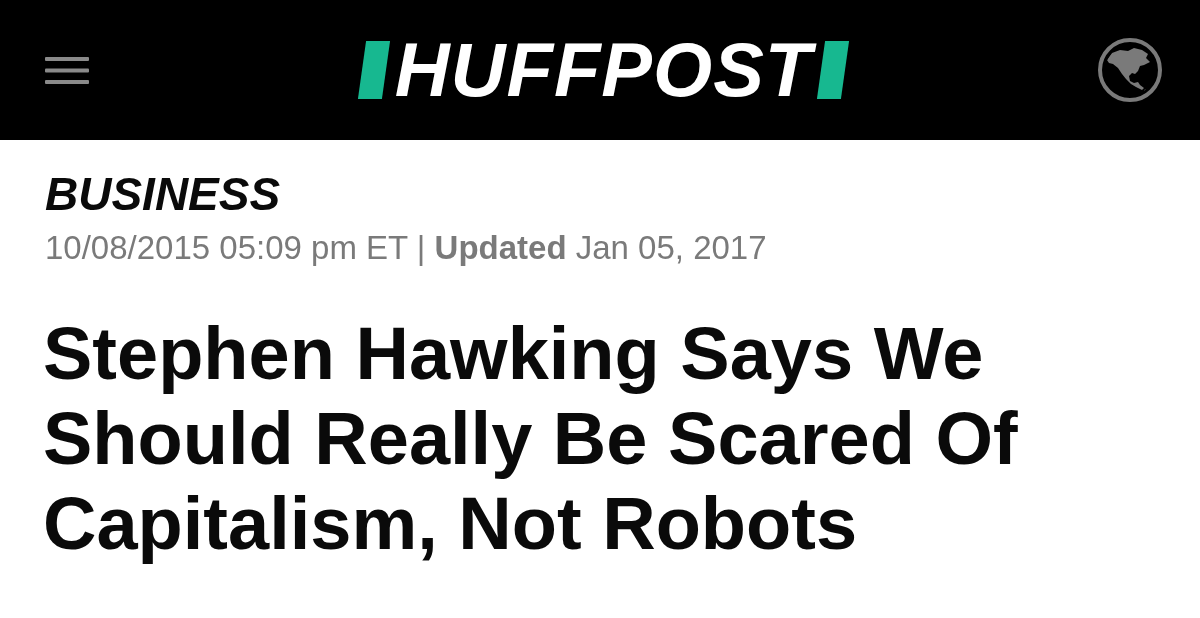 The width and height of the screenshot is (1200, 618). I want to click on menu-icon, so click(67, 70).